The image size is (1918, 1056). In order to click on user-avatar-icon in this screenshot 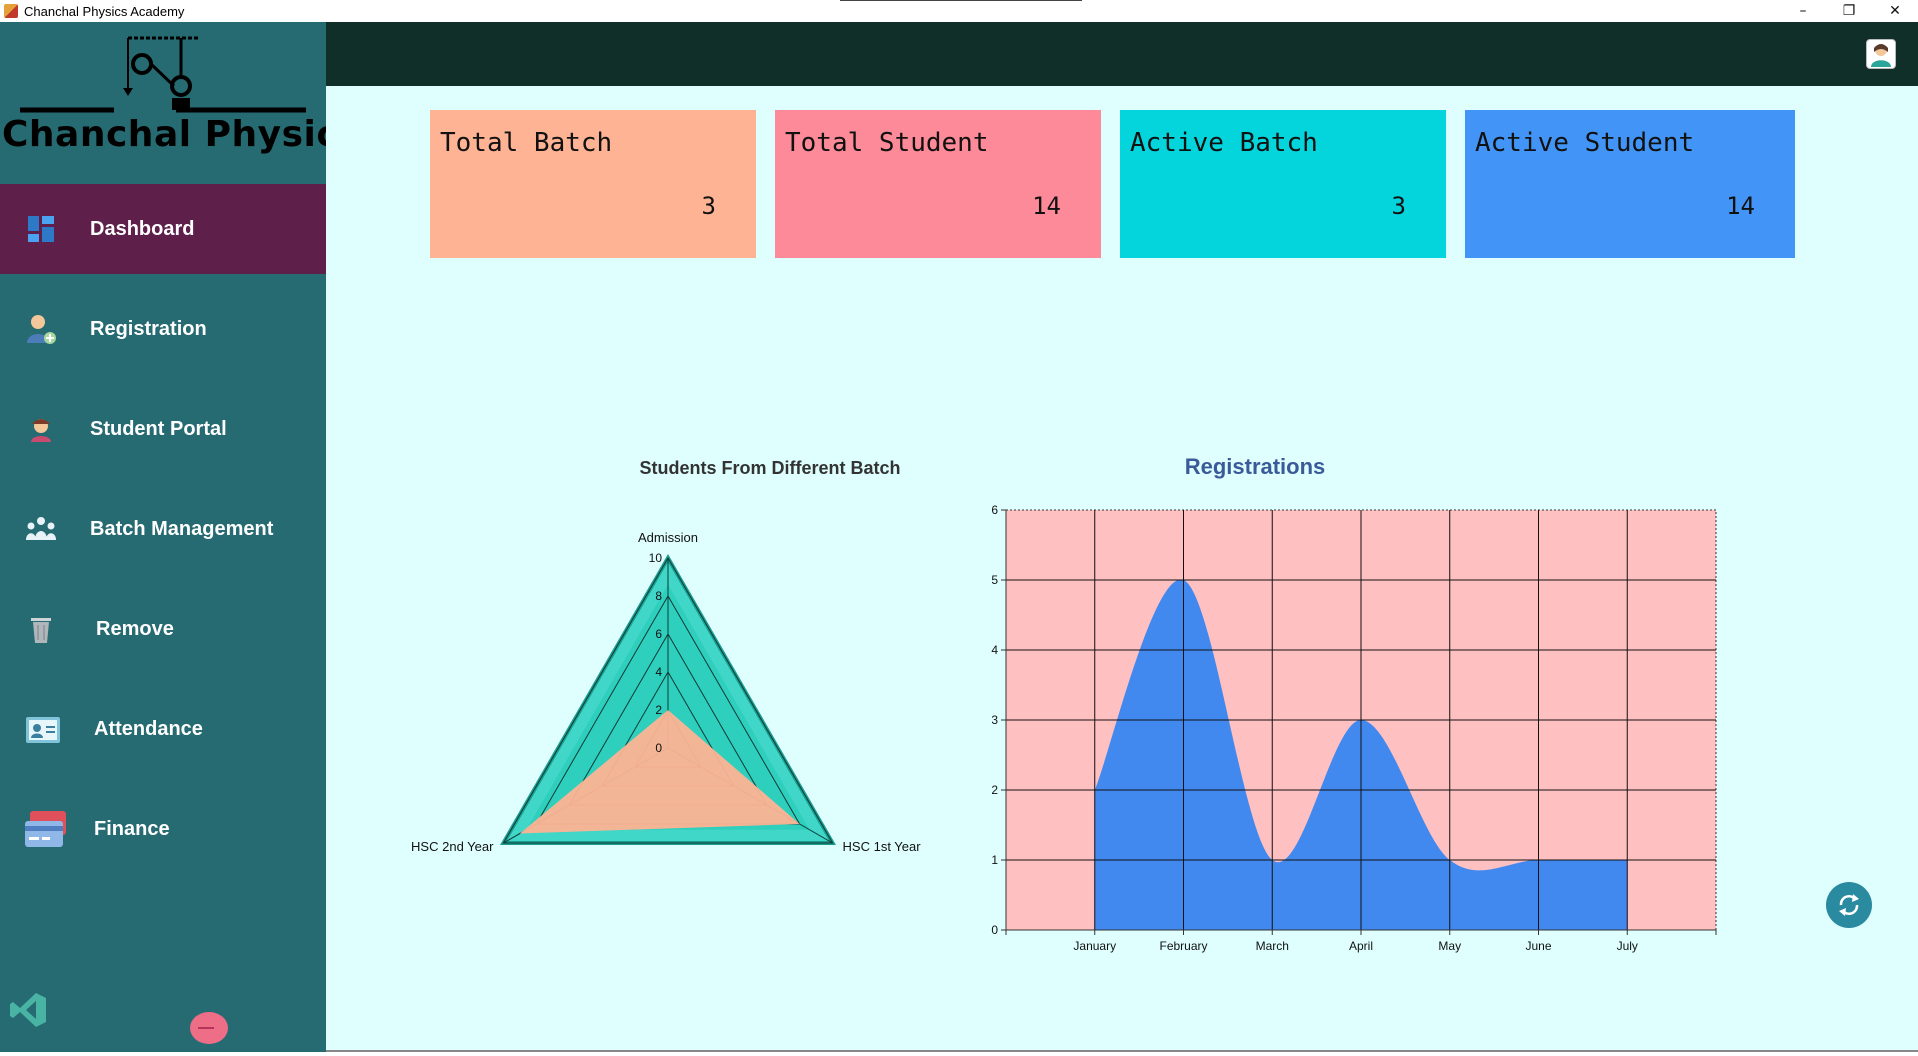, I will do `click(1881, 54)`.